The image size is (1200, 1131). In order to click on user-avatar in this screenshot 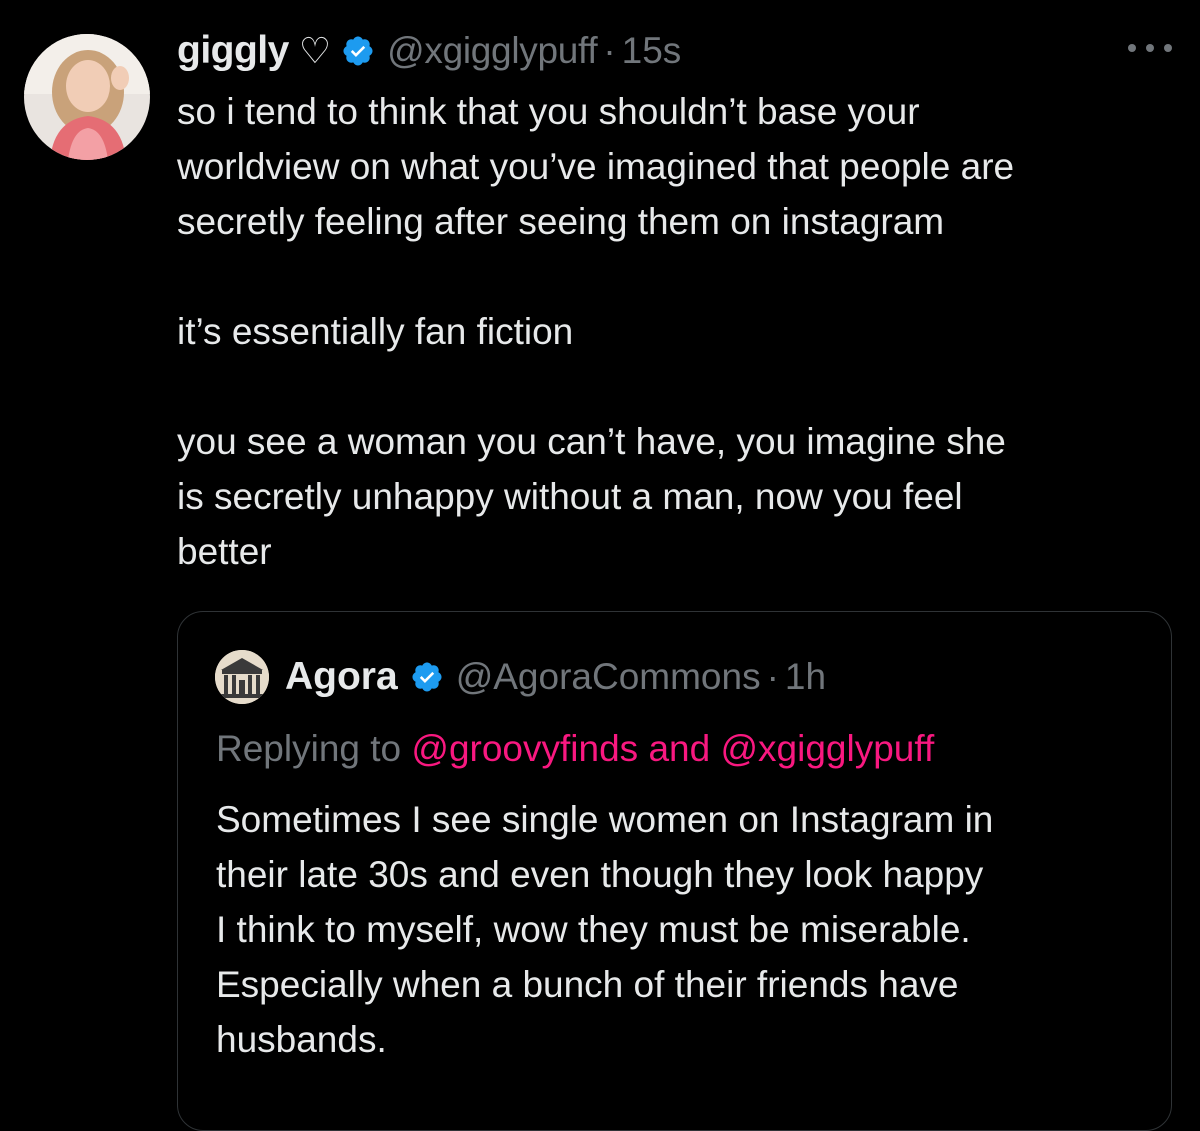, I will do `click(87, 97)`.